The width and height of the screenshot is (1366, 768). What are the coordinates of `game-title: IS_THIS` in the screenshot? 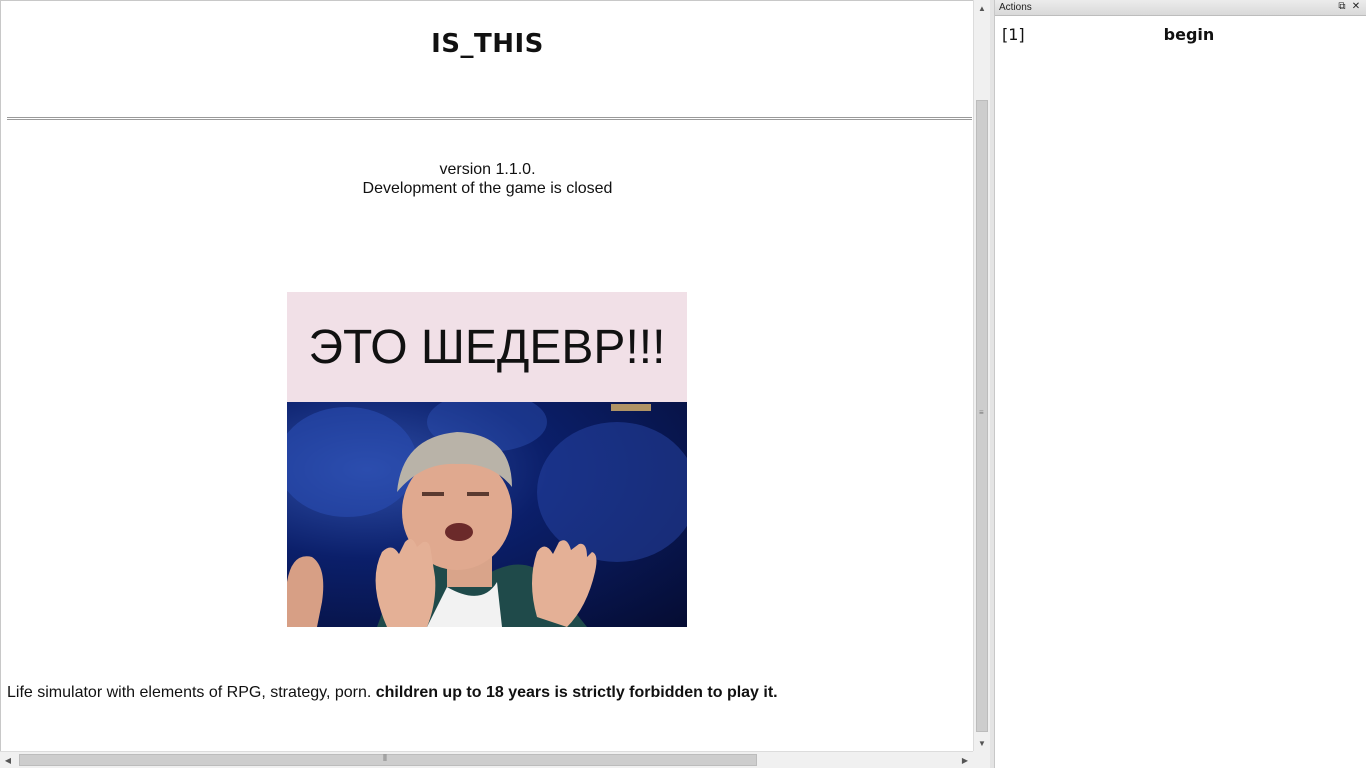 It's located at (487, 44).